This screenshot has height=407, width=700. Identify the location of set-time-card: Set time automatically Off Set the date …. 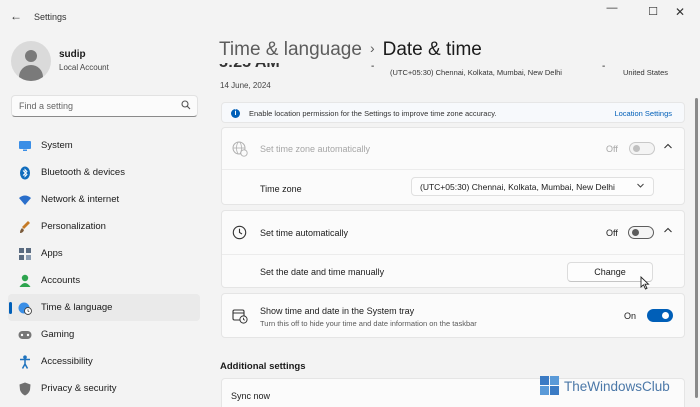
(453, 249).